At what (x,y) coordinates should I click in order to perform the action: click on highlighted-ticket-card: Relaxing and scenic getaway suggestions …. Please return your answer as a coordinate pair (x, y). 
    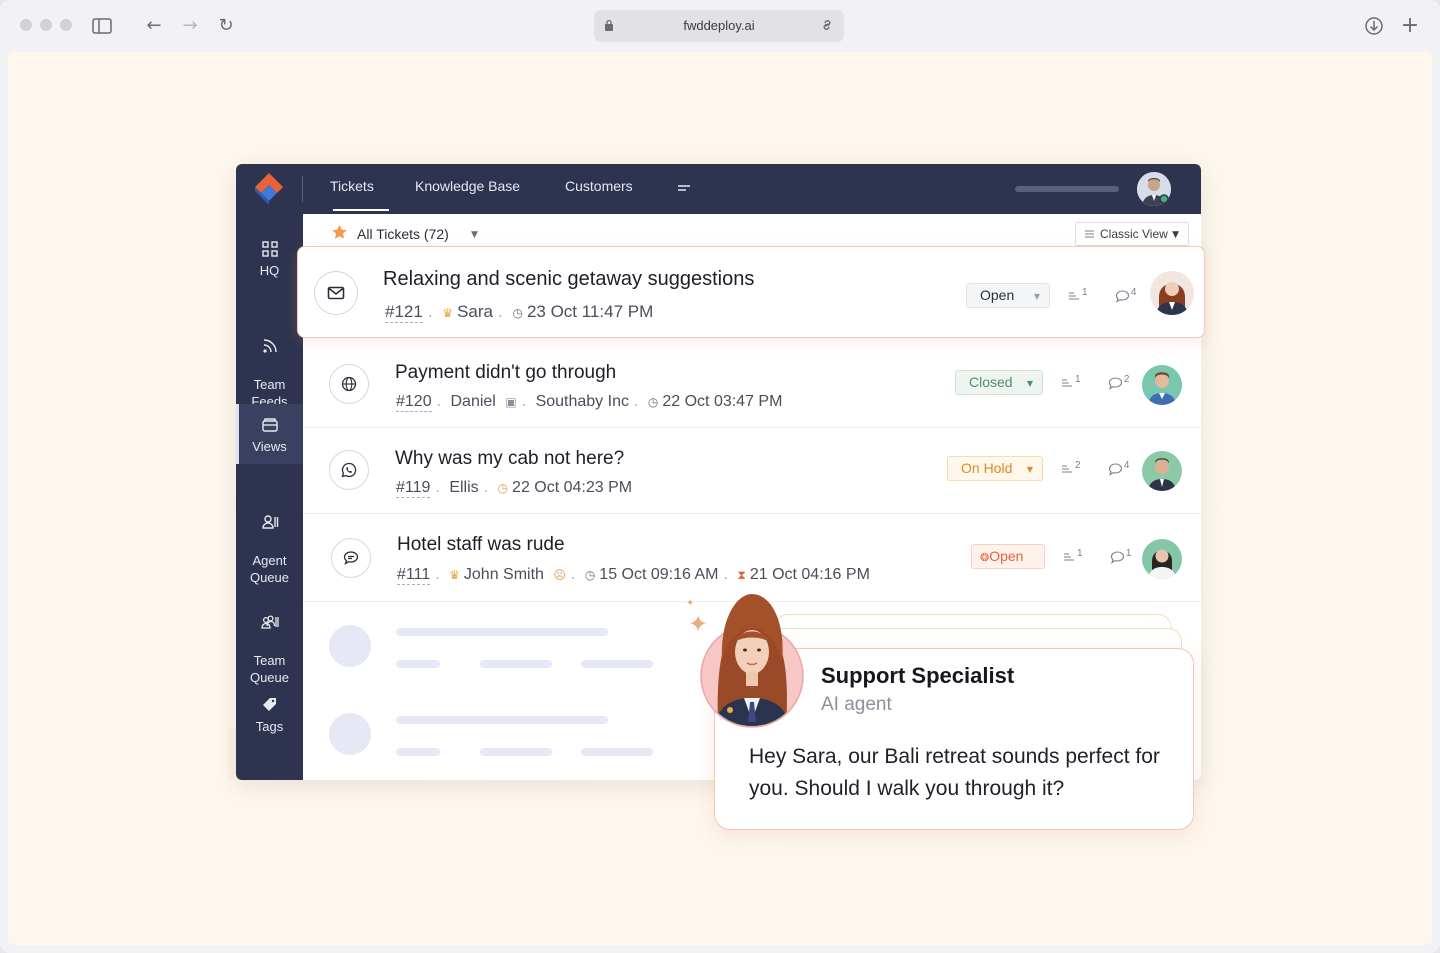
    Looking at the image, I should click on (751, 292).